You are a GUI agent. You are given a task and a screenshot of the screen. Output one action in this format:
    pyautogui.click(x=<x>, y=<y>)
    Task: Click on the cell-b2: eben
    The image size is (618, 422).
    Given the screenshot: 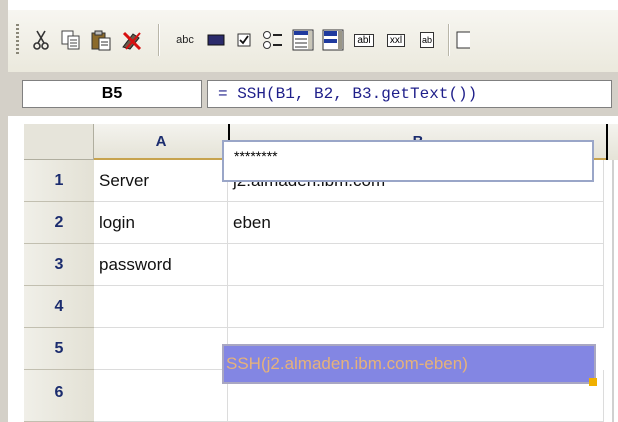 What is the action you would take?
    pyautogui.click(x=416, y=223)
    